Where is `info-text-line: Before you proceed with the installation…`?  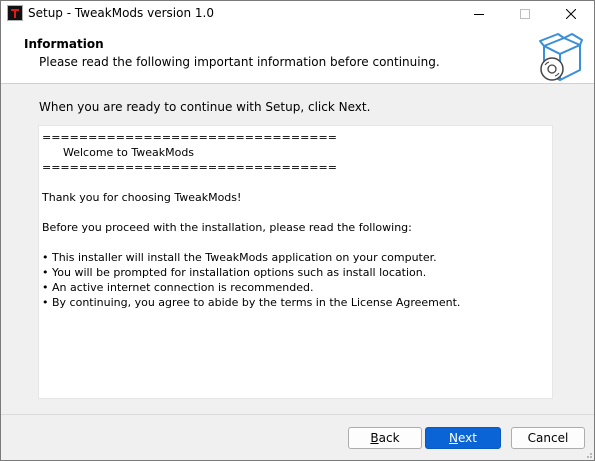 info-text-line: Before you proceed with the installation… is located at coordinates (227, 227).